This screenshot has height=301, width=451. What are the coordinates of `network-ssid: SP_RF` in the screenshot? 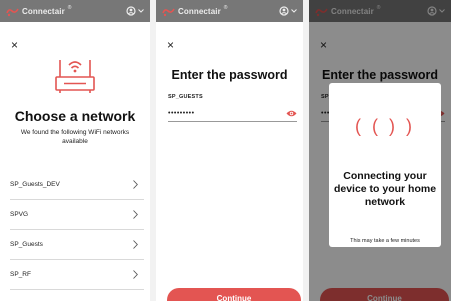 It's located at (20, 274).